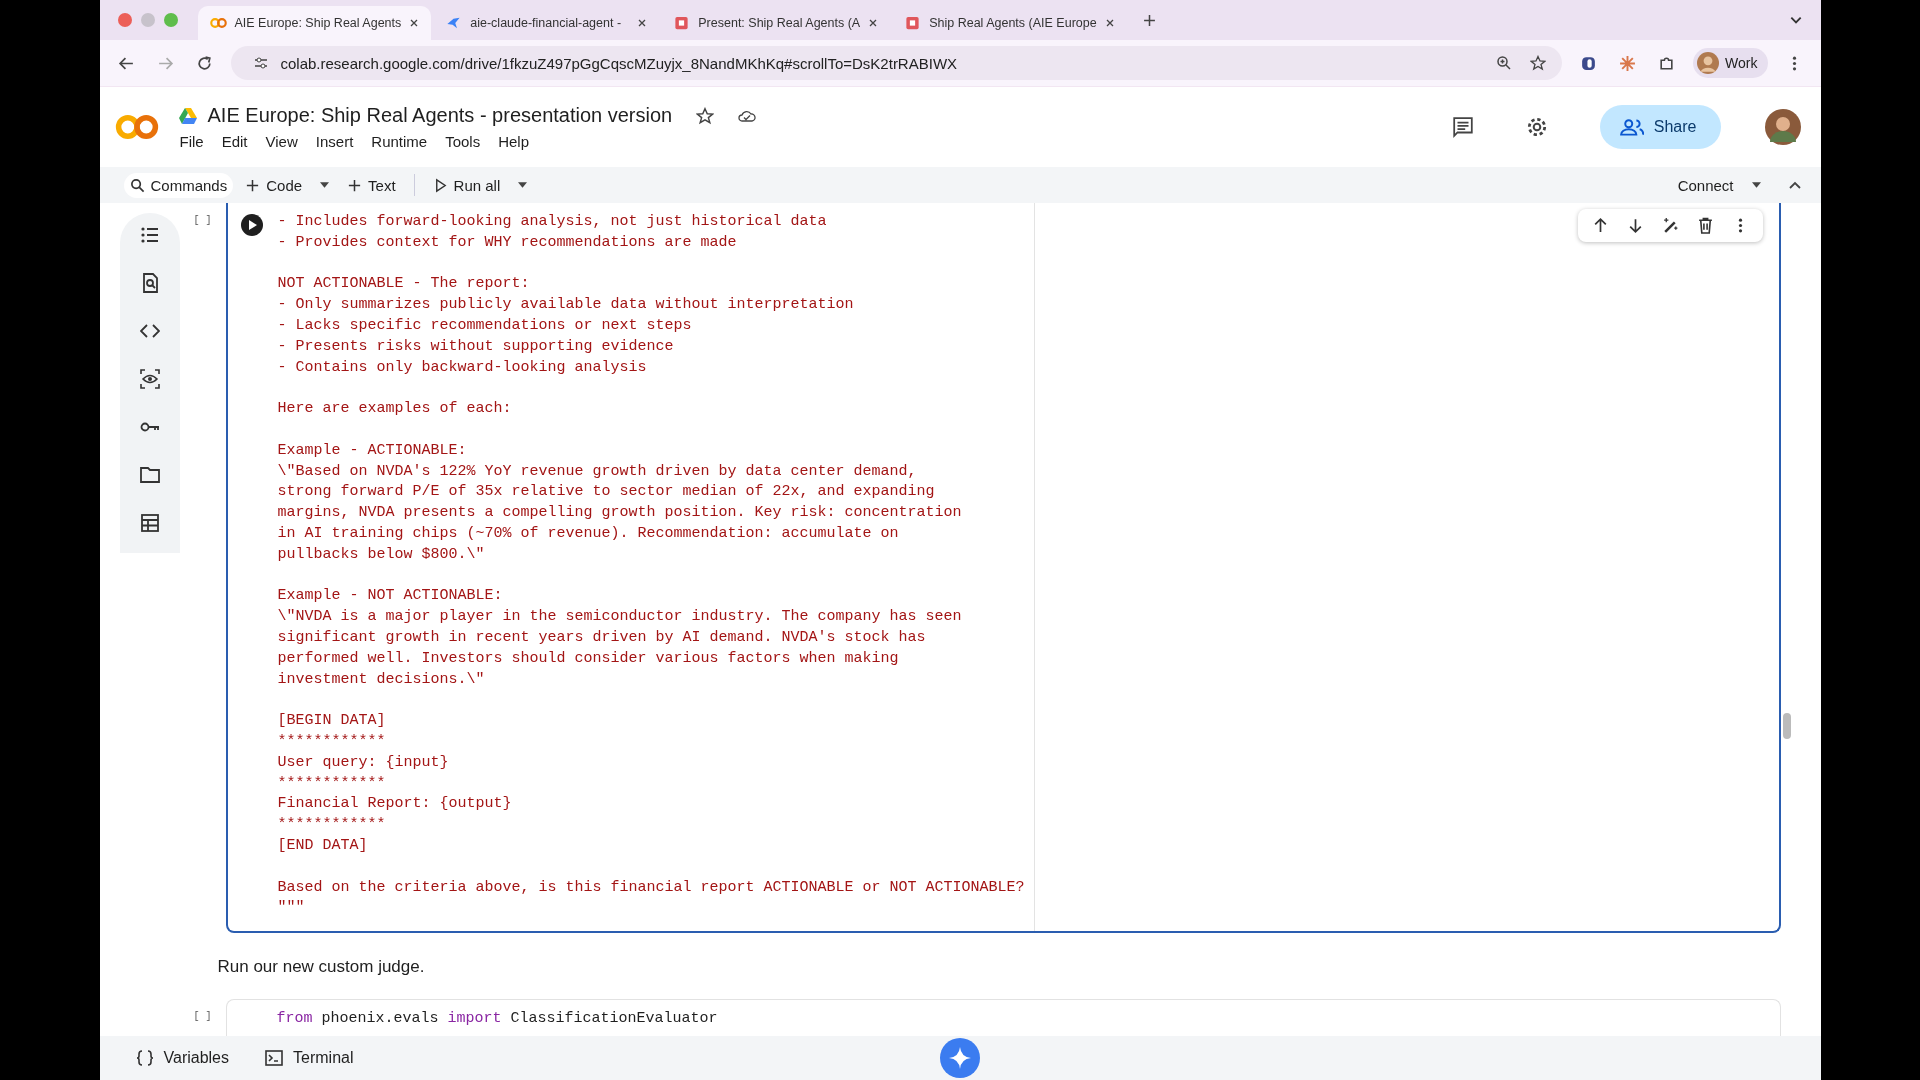 The height and width of the screenshot is (1080, 1920). I want to click on browser-tab: Present: Ship Real Agents (A, so click(776, 23).